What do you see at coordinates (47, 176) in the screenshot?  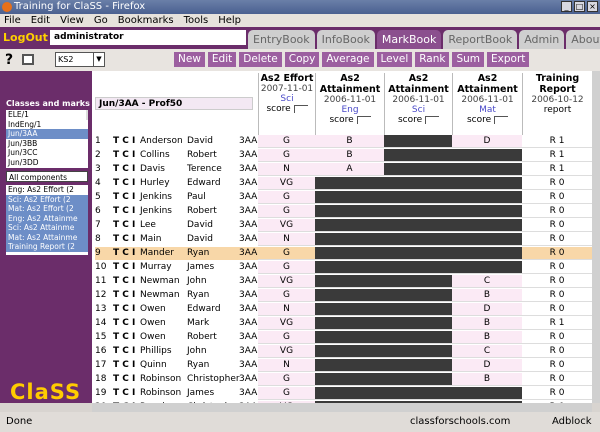 I see `components-select: All components` at bounding box center [47, 176].